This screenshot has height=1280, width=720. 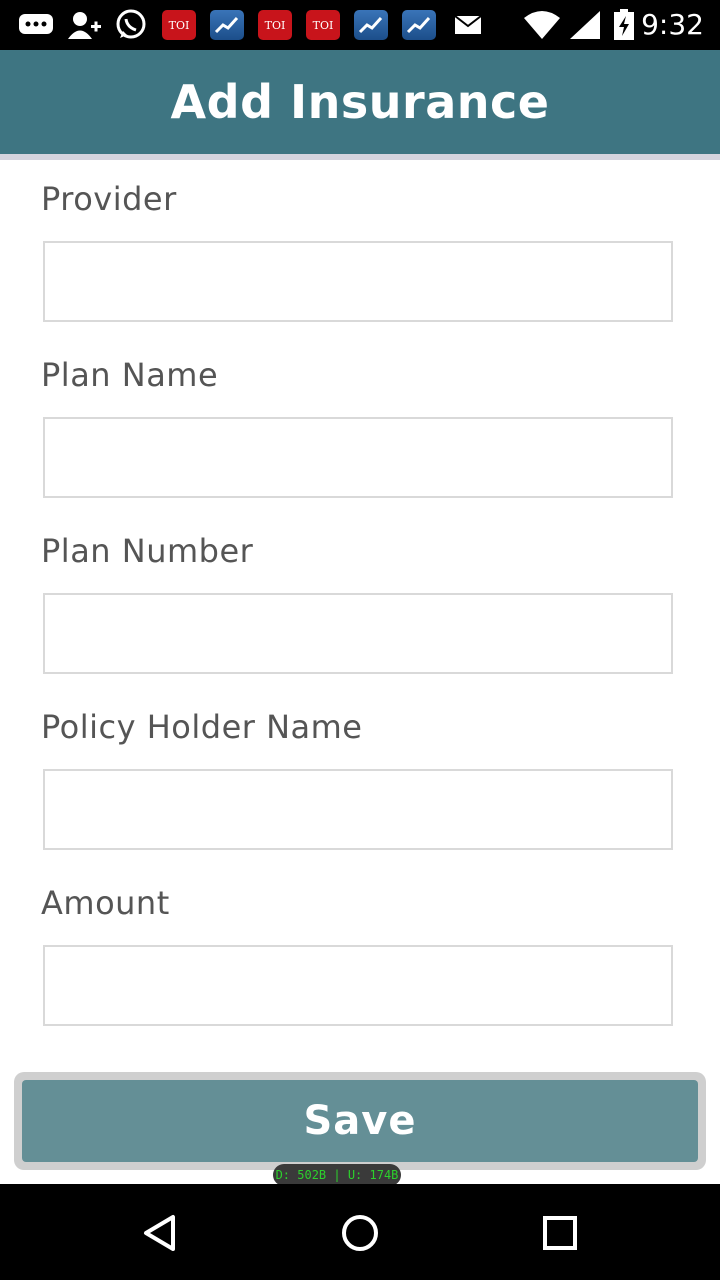 What do you see at coordinates (109, 199) in the screenshot?
I see `provider-label: Provider` at bounding box center [109, 199].